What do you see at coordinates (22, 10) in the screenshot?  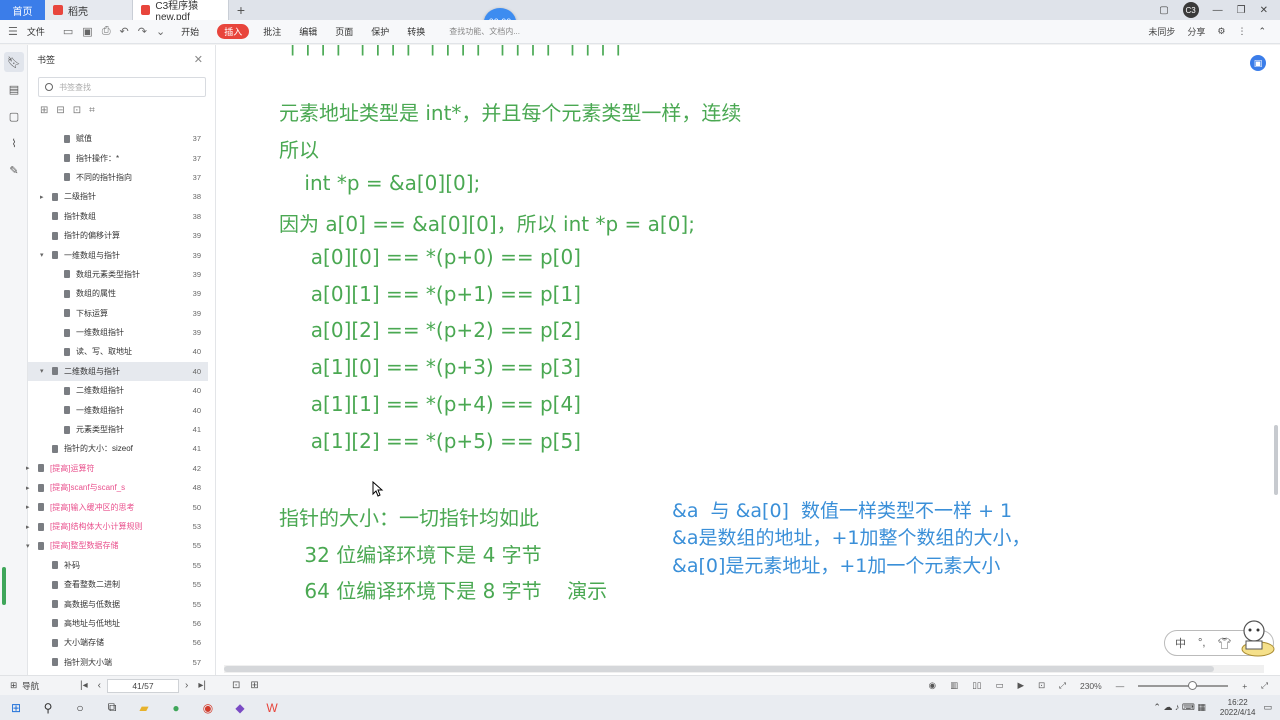 I see `tab-home: 首页` at bounding box center [22, 10].